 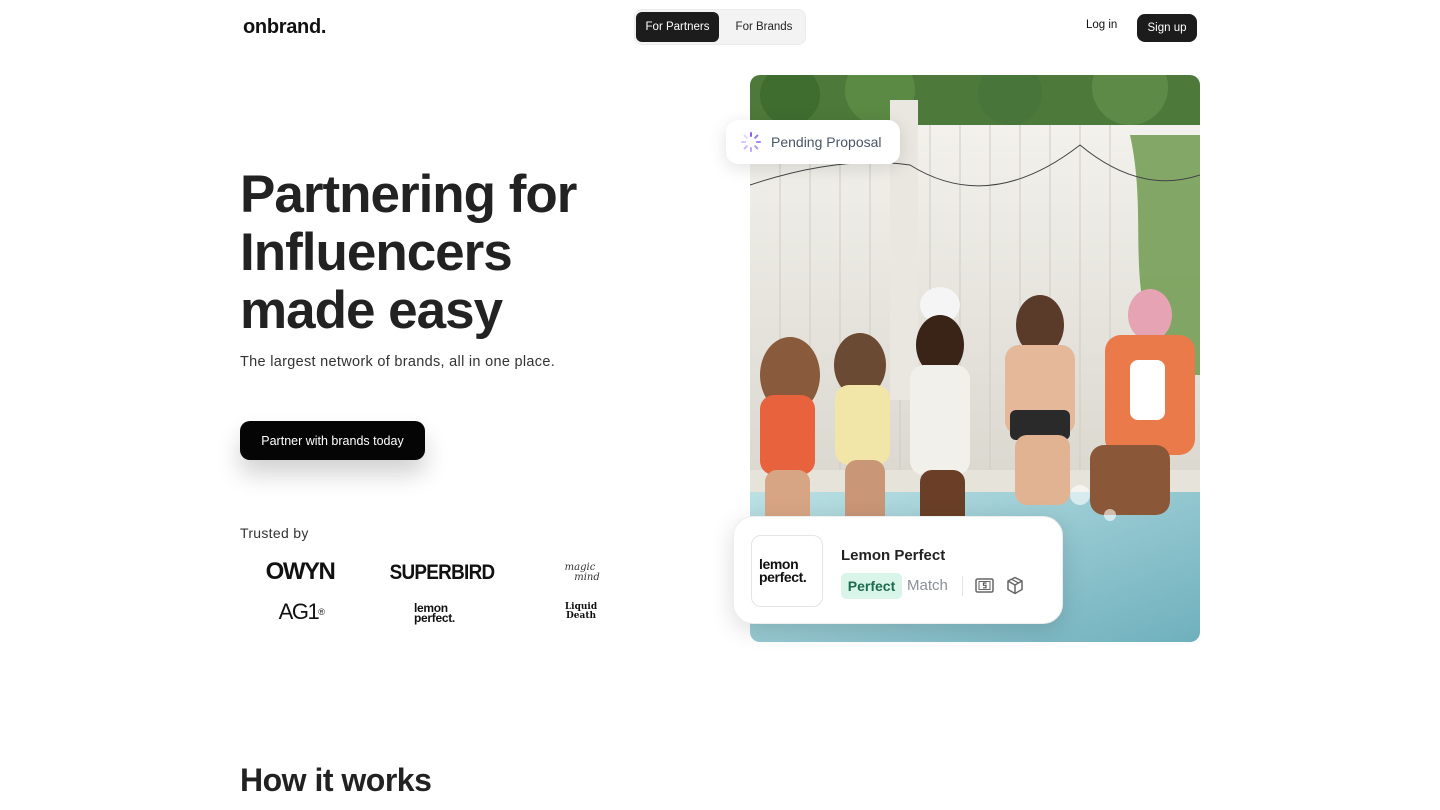 I want to click on lemon-perfect-logo-line-2: perfect., so click(x=434, y=618).